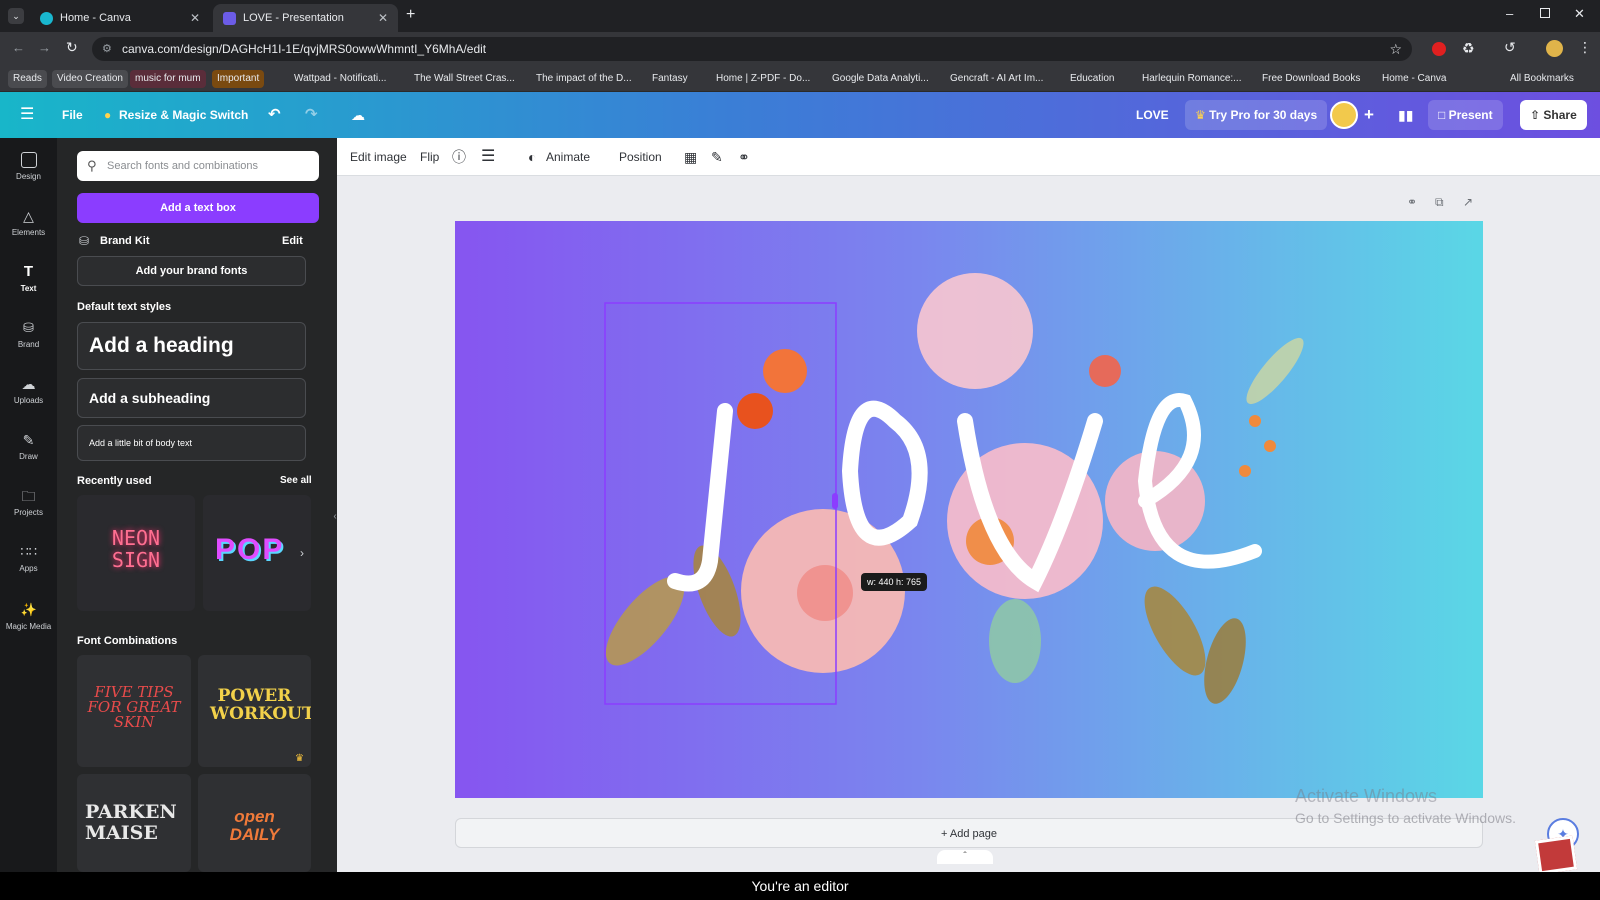 Image resolution: width=1600 pixels, height=900 pixels. Describe the element at coordinates (18, 47) in the screenshot. I see `back-icon: ←` at that location.